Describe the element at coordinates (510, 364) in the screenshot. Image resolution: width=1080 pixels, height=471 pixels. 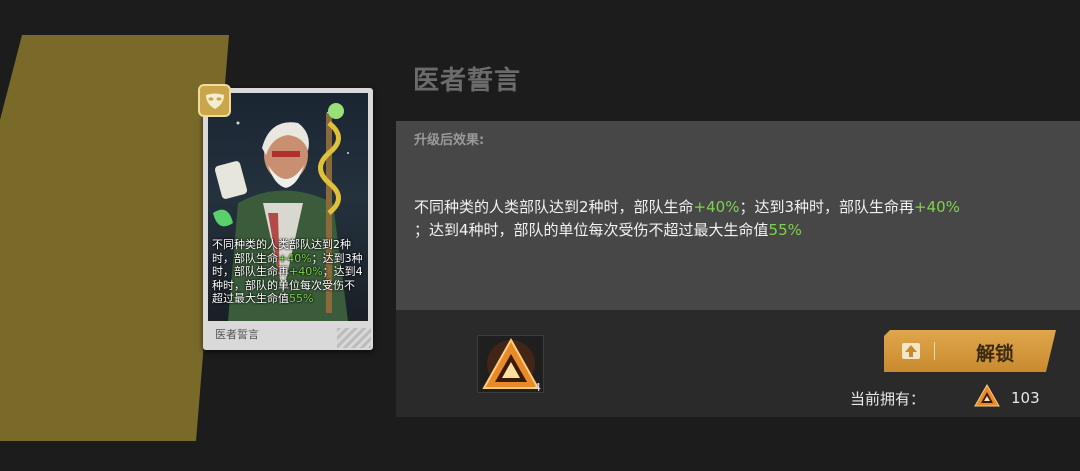
I see `cost-item-slot: 4` at that location.